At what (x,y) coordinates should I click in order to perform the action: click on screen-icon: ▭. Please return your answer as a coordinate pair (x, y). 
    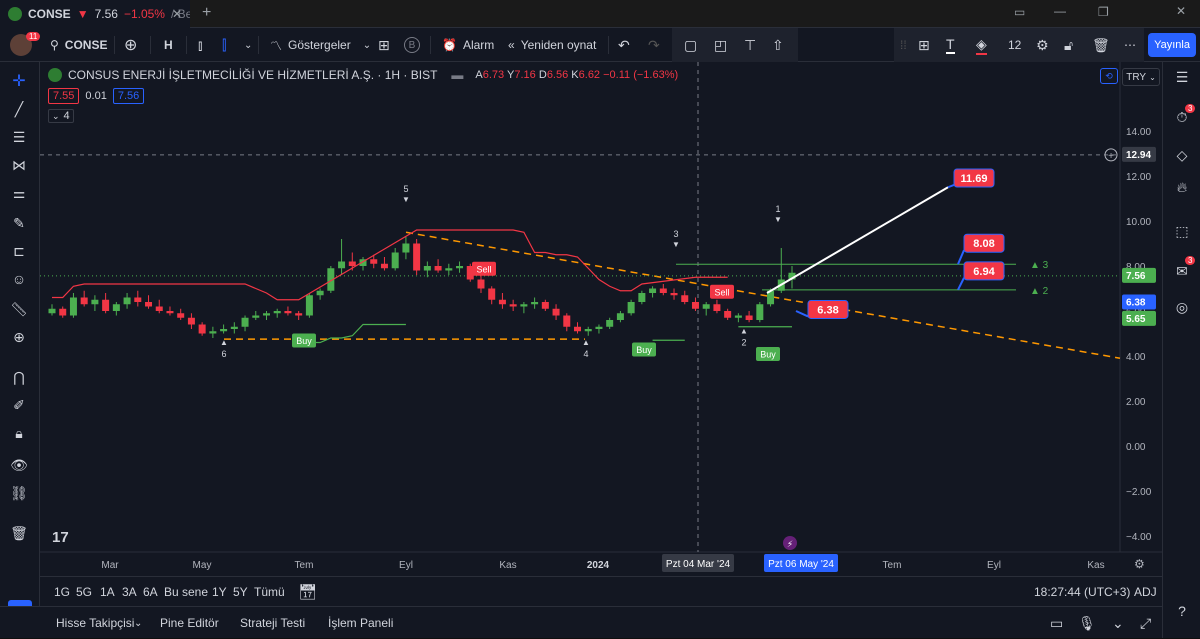
    Looking at the image, I should click on (1019, 12).